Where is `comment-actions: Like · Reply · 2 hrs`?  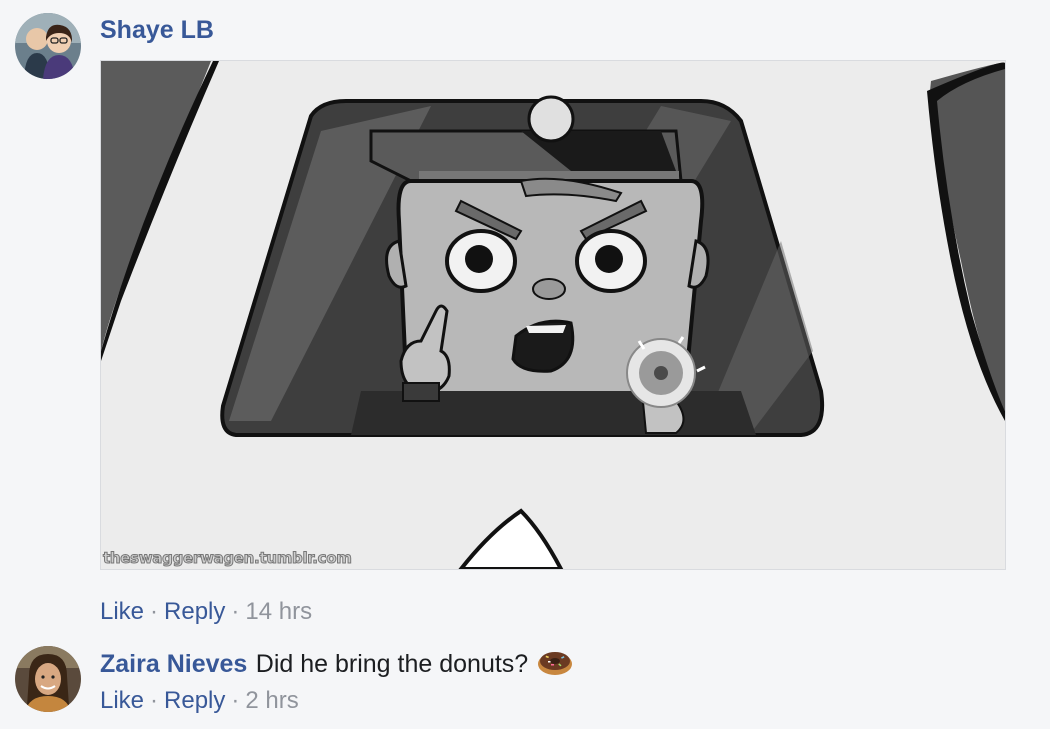
comment-actions: Like · Reply · 2 hrs is located at coordinates (199, 701).